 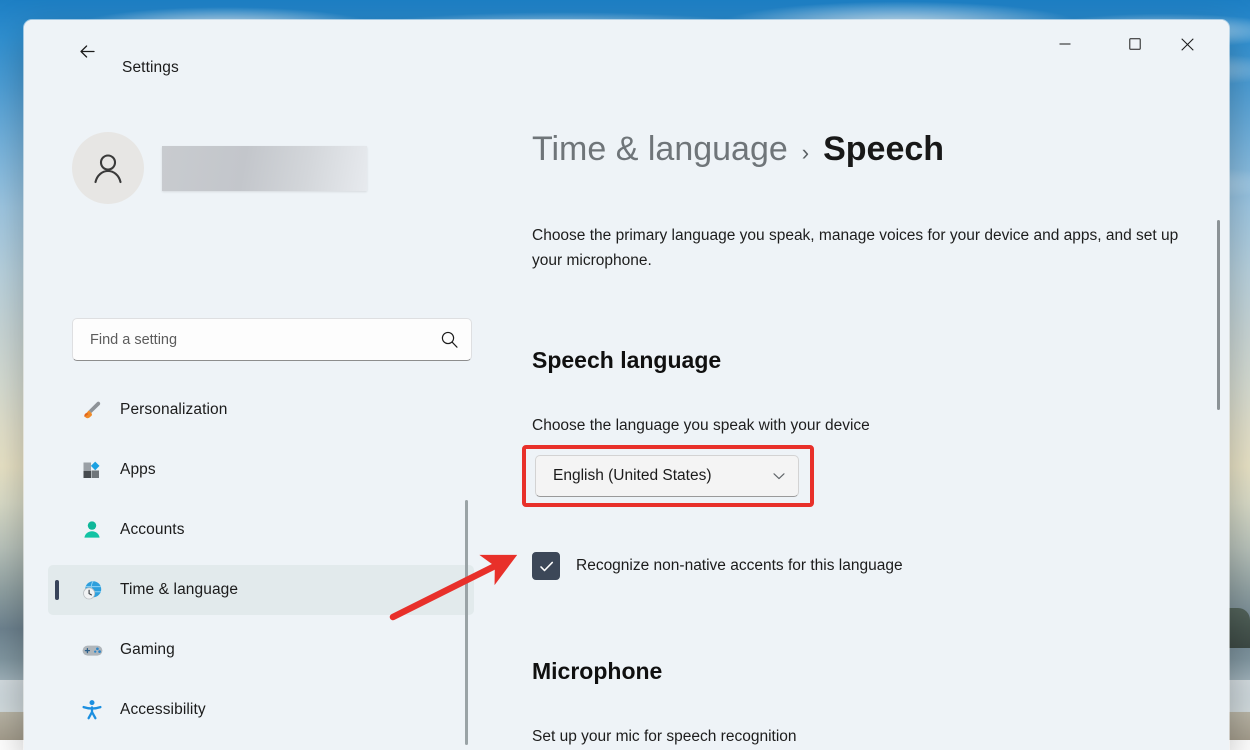 What do you see at coordinates (138, 470) in the screenshot?
I see `sidebar-item-label: Apps` at bounding box center [138, 470].